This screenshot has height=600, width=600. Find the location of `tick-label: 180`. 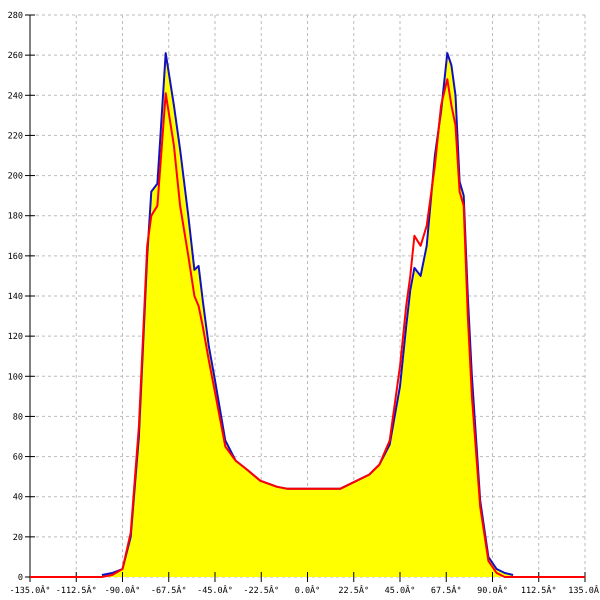

tick-label: 180 is located at coordinates (15, 217).